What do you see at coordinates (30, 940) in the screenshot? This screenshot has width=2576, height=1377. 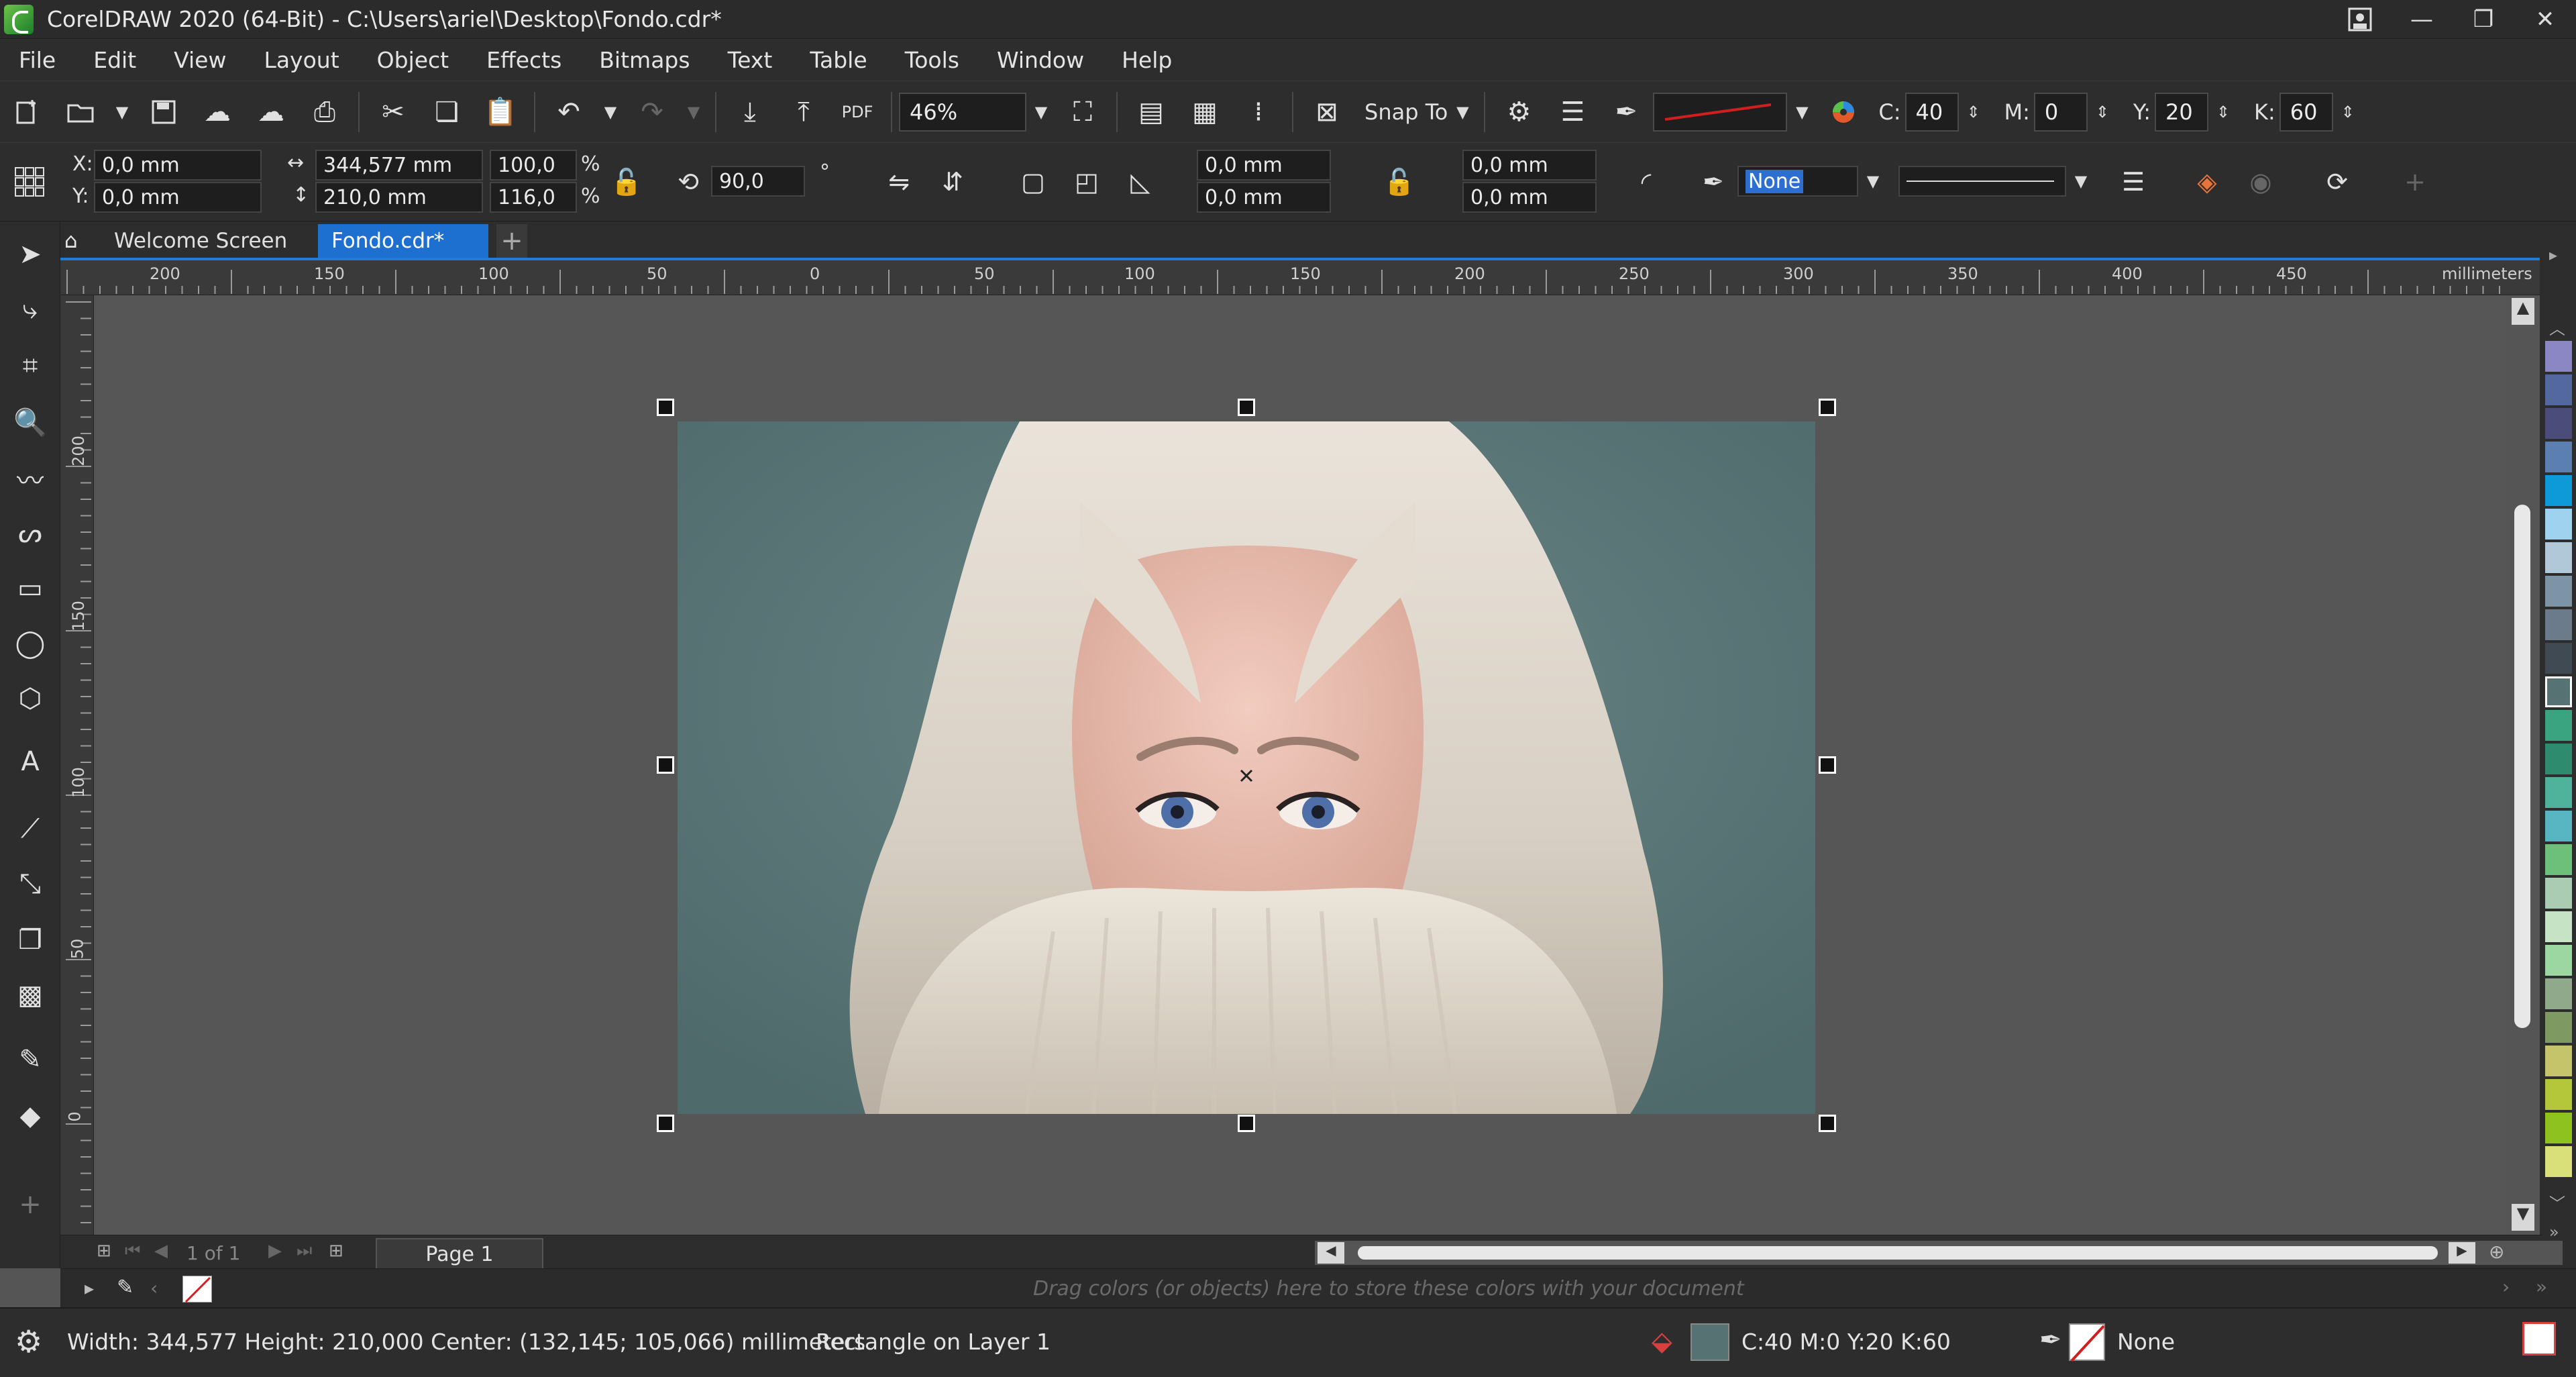 I see `drop-shadow-tool-icon: ❐` at bounding box center [30, 940].